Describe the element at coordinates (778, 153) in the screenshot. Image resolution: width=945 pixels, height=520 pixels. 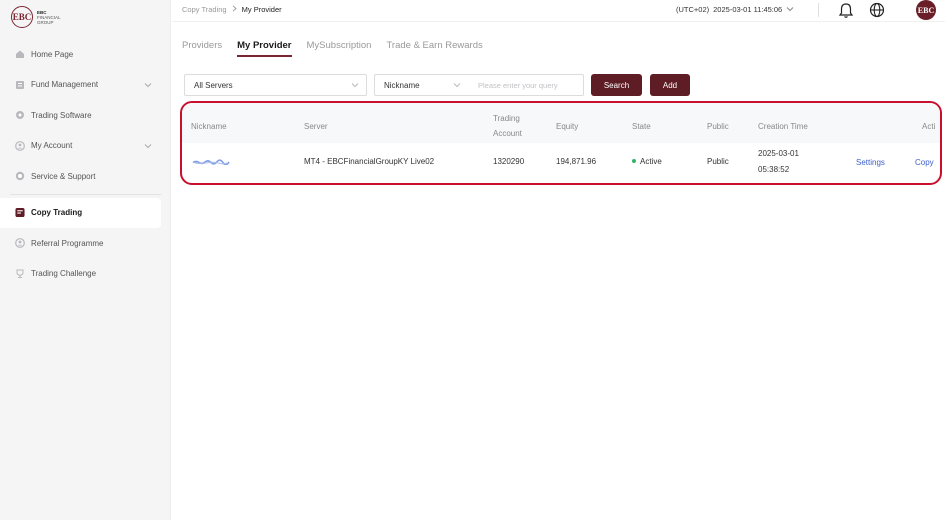
I see `cell-created-date: 2025-03-01` at that location.